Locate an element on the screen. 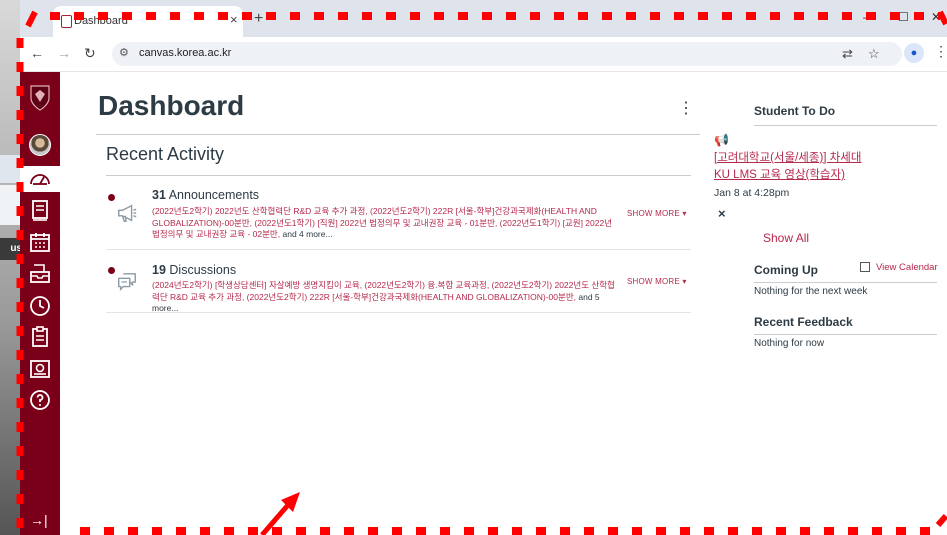 The image size is (947, 535). back-icon: ← is located at coordinates (37, 53).